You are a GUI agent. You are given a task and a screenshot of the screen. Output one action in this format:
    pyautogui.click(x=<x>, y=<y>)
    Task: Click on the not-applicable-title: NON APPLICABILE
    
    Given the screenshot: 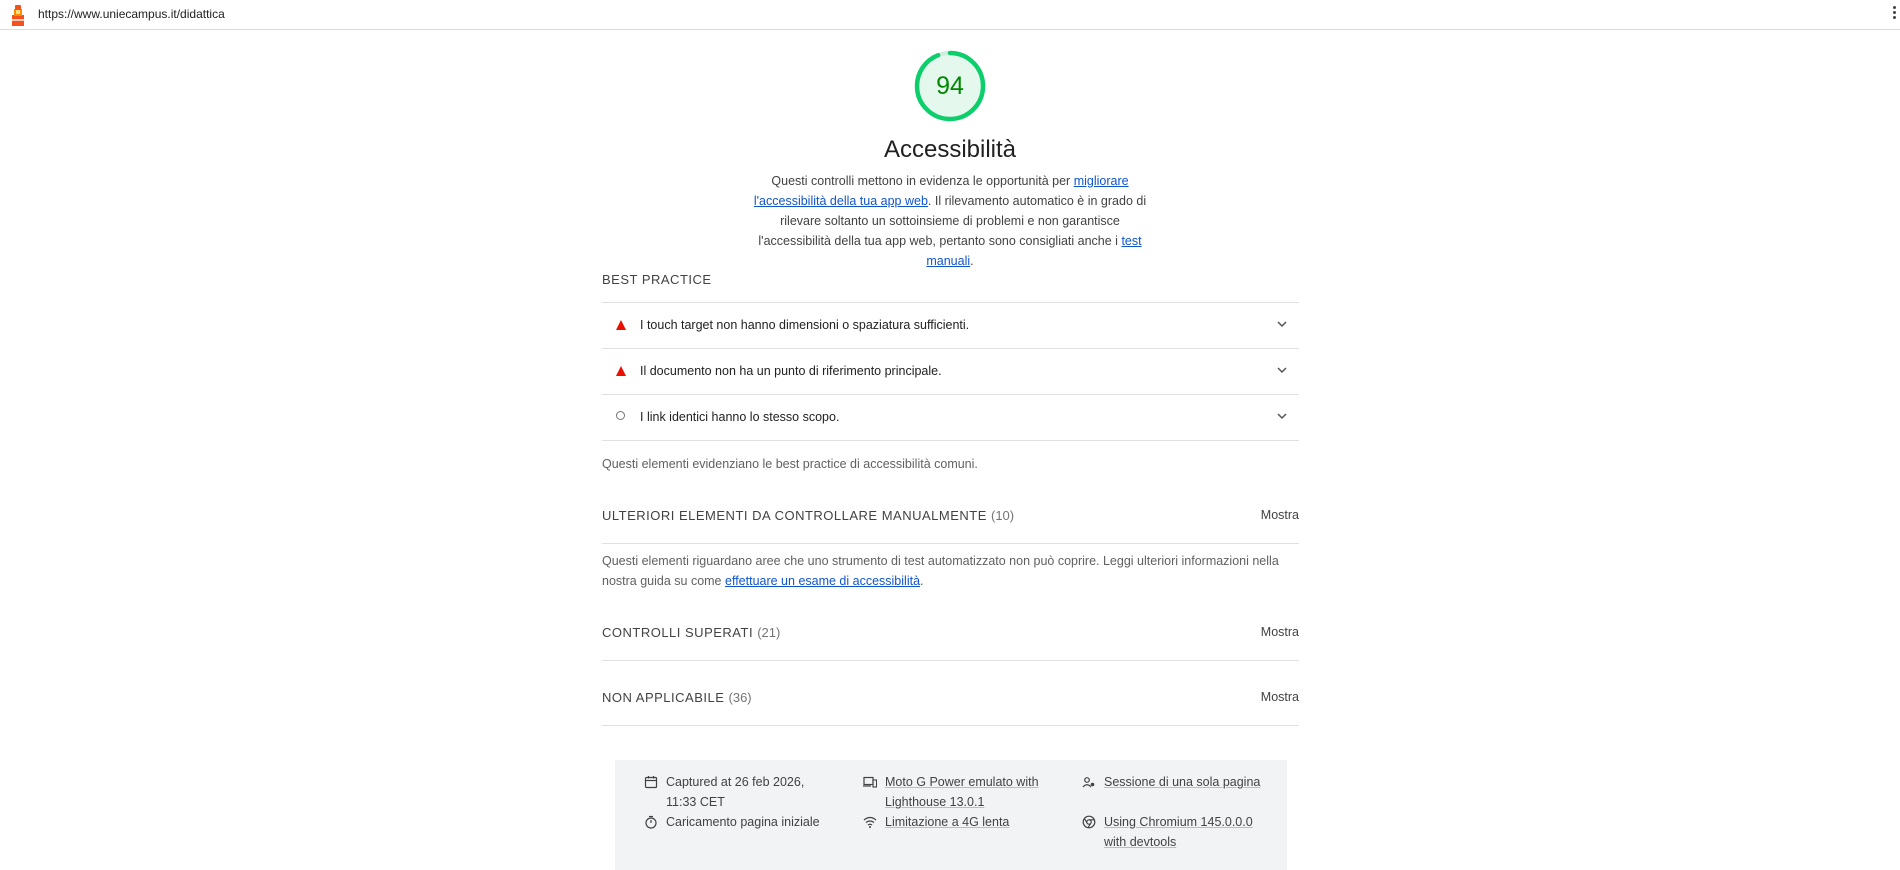 What is the action you would take?
    pyautogui.click(x=663, y=697)
    